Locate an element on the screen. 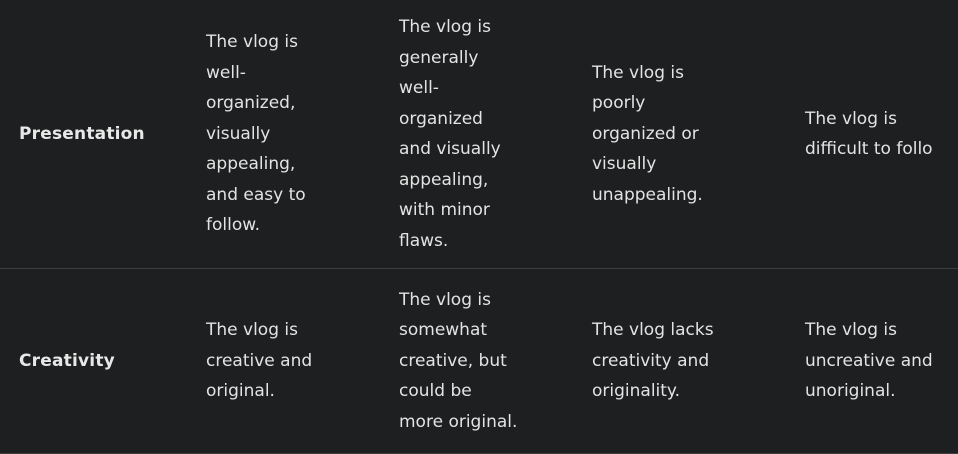  cell-text: The vlog is uncreative and unoriginal. is located at coordinates (869, 361).